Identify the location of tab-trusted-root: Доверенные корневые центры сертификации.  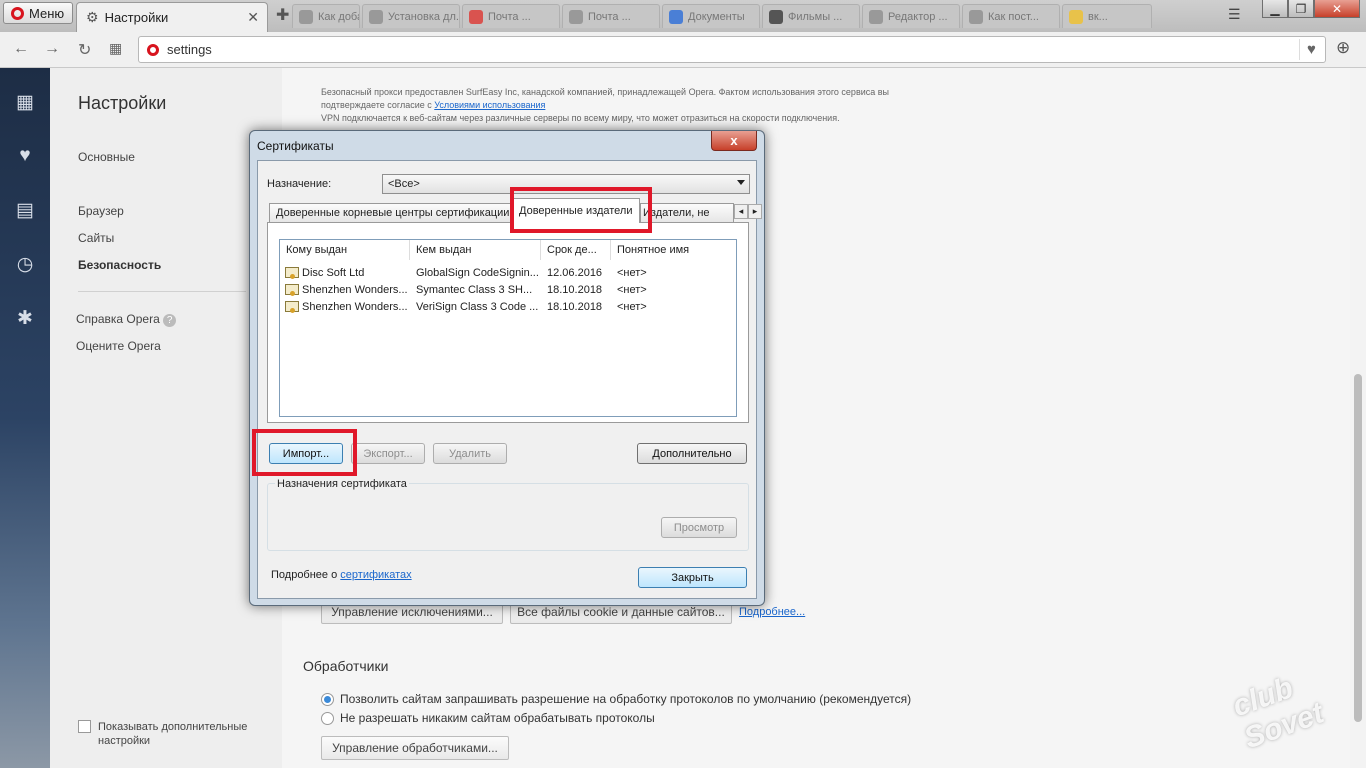
(391, 212).